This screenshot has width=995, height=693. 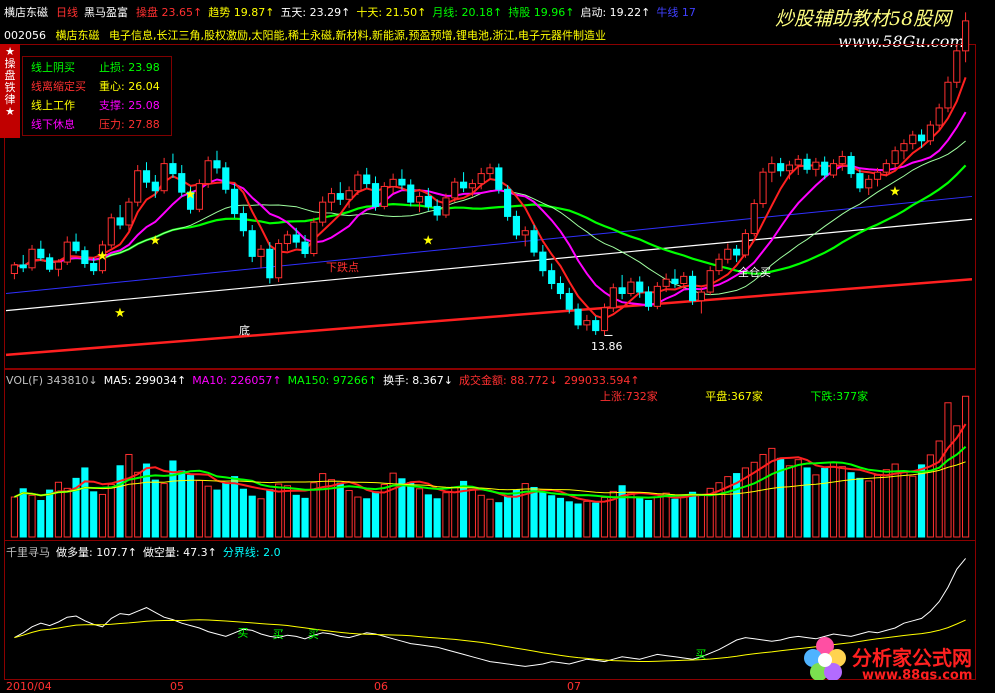 I want to click on rule-3-left: 线上工作, so click(x=53, y=105).